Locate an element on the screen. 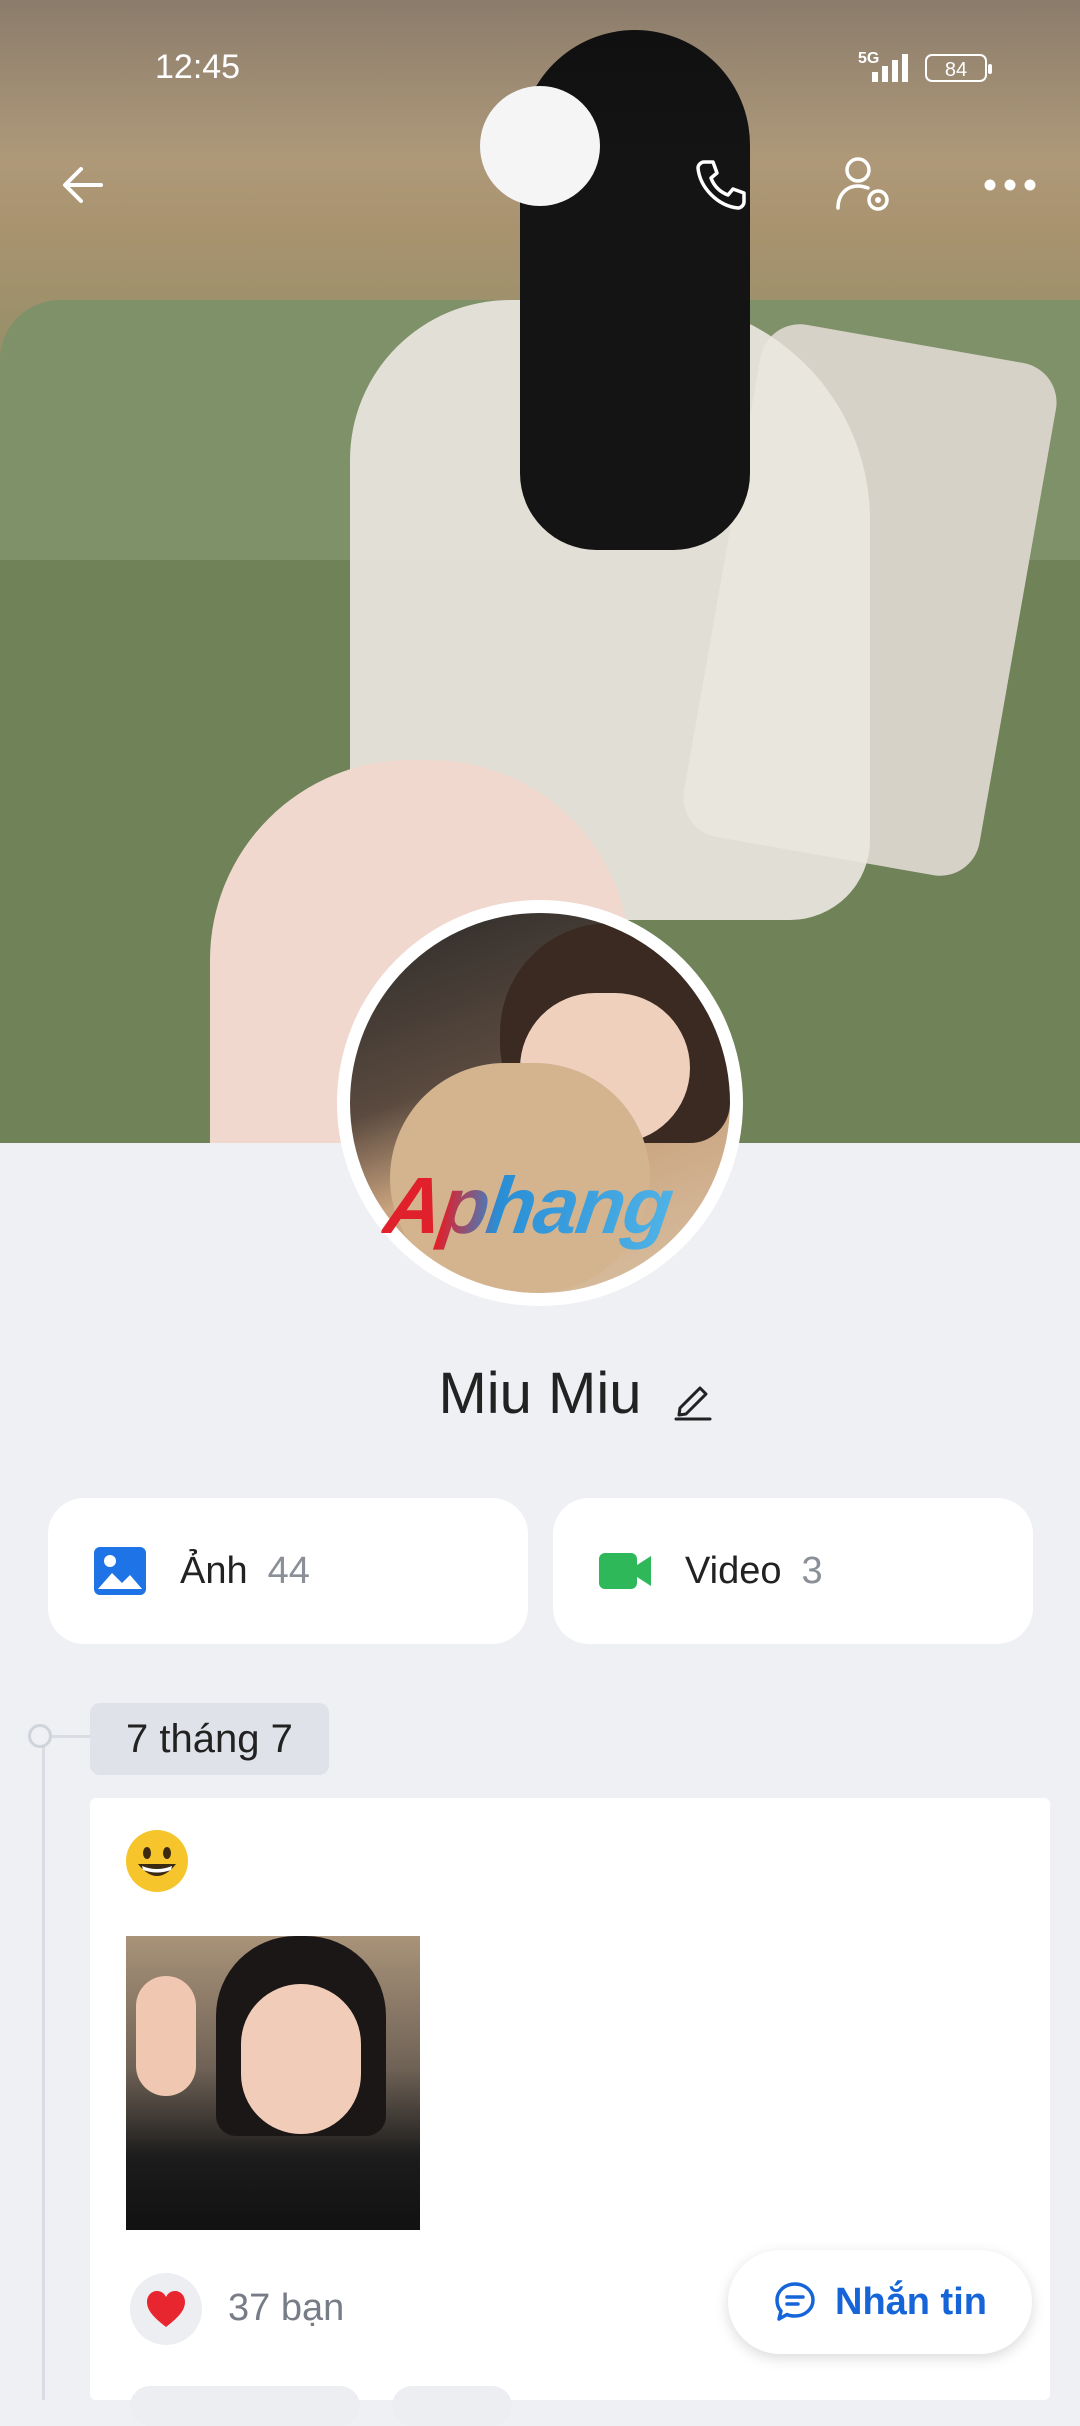 This screenshot has height=2426, width=1080. post-photo is located at coordinates (273, 2083).